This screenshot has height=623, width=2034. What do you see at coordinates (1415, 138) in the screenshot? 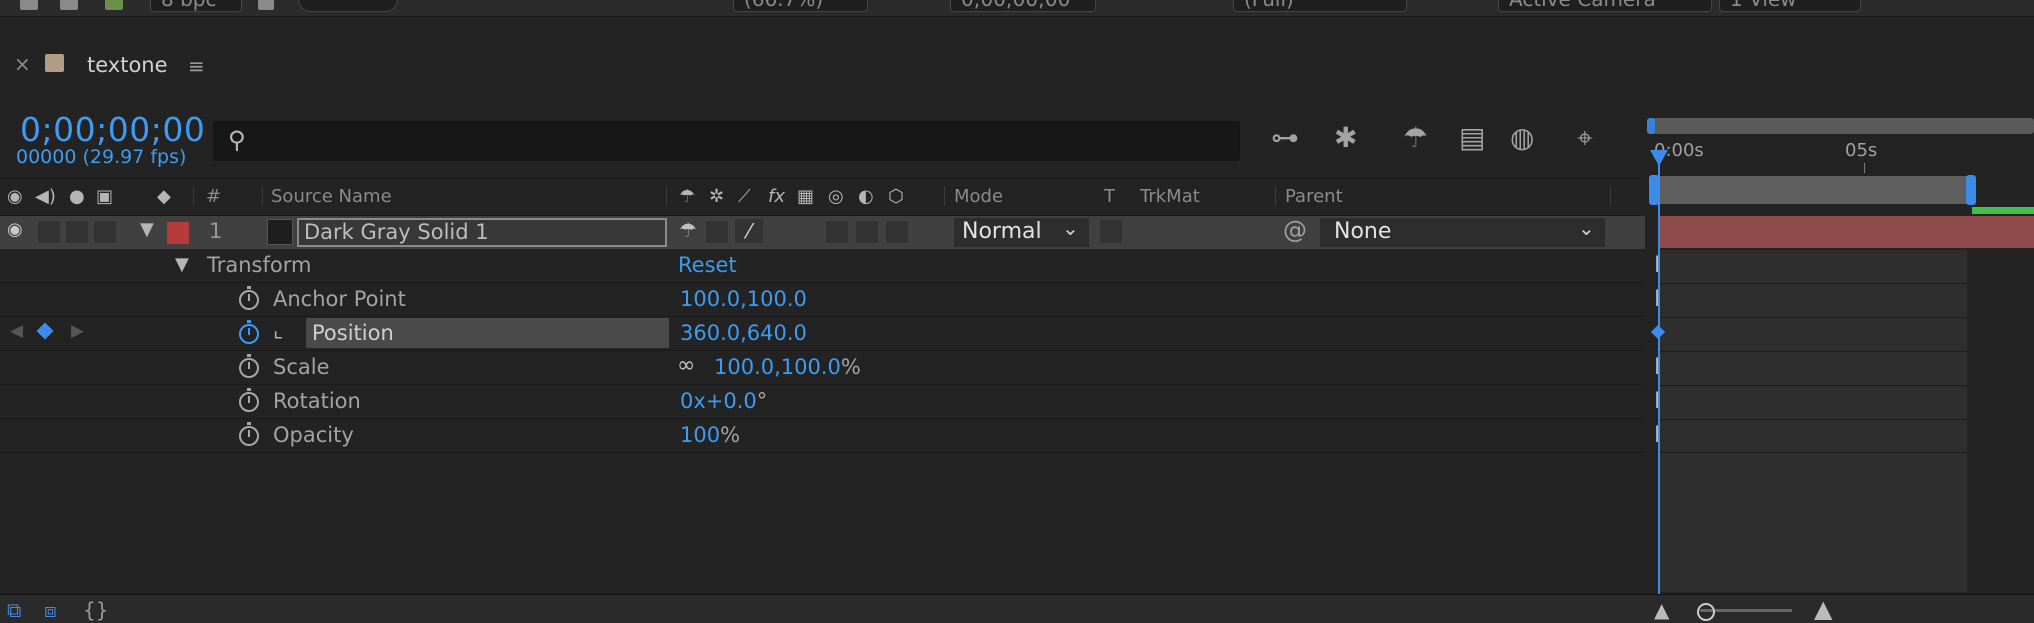
I see `shy-layers-icon: ☂` at bounding box center [1415, 138].